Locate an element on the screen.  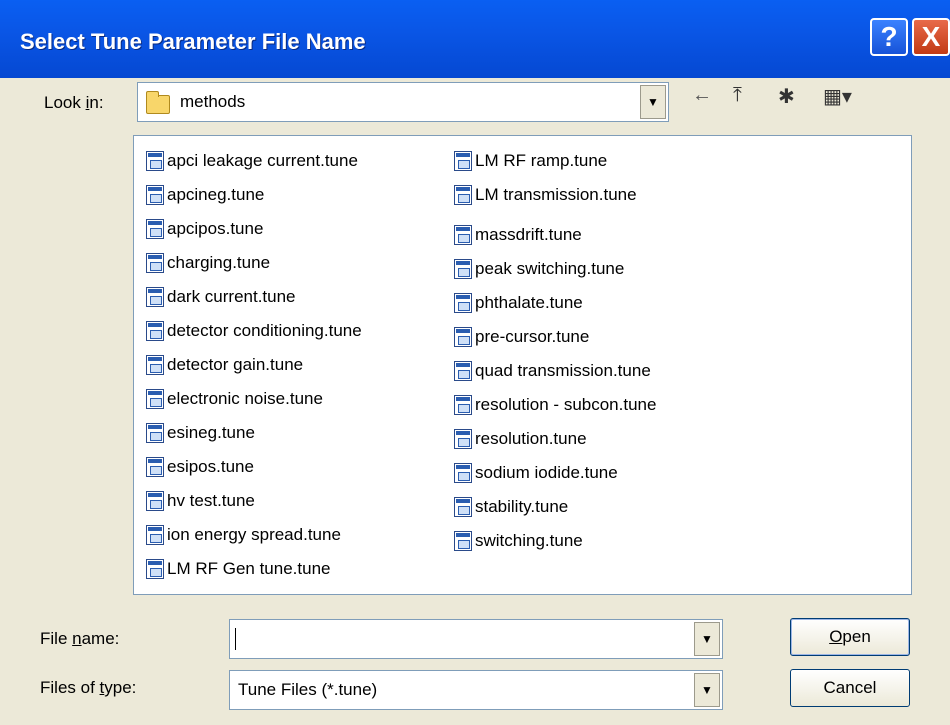
file-item: charging.tune is located at coordinates (208, 263).